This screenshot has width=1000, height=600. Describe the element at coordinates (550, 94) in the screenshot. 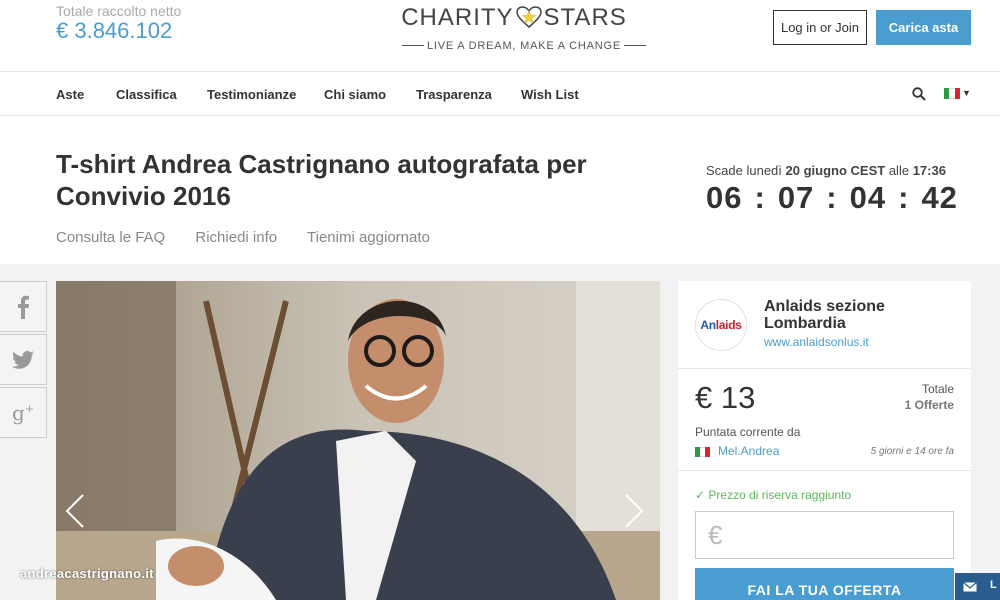

I see `nav-item-wish-list: Wish List` at that location.